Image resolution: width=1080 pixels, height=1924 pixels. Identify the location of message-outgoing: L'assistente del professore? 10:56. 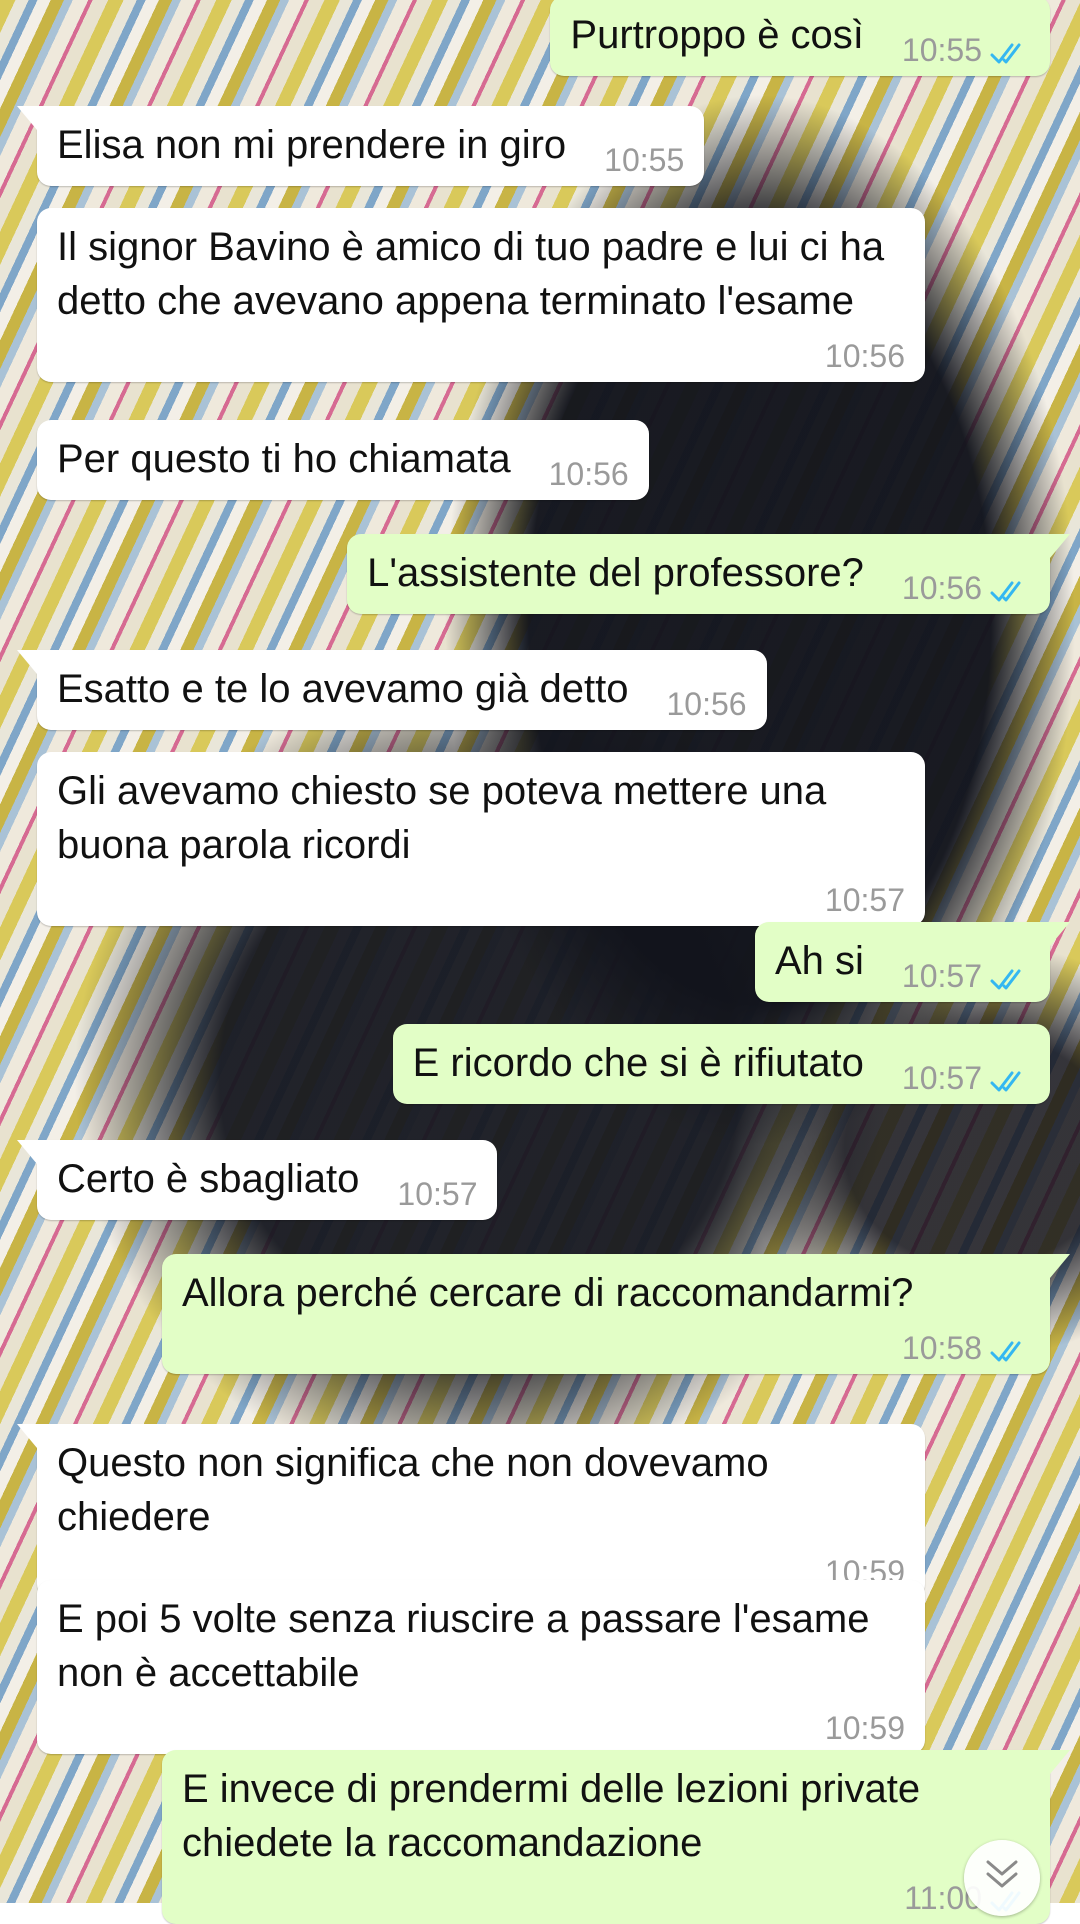
(708, 574).